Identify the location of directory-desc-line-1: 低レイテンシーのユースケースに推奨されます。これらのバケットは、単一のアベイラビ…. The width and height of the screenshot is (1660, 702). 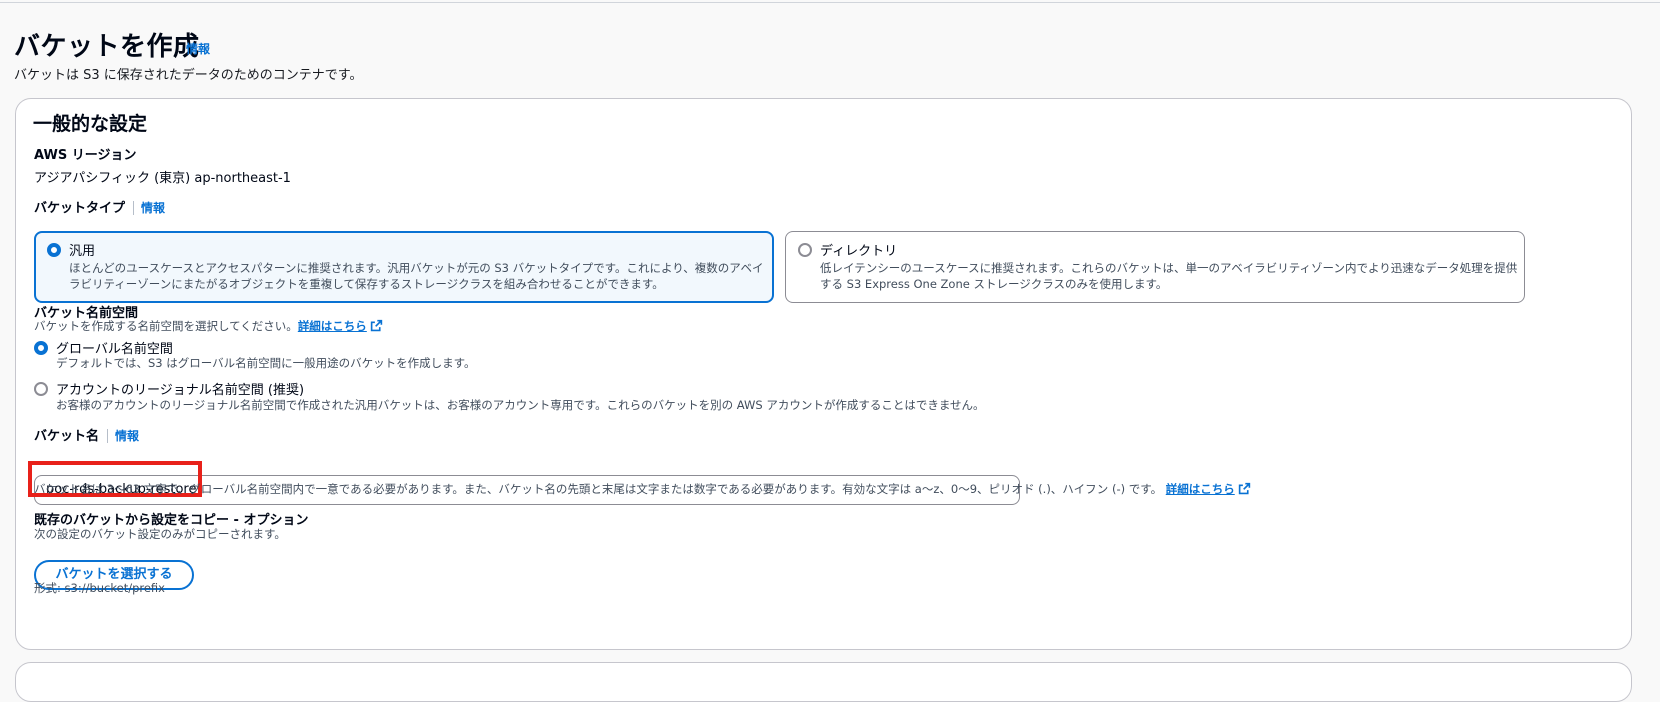
(1169, 268).